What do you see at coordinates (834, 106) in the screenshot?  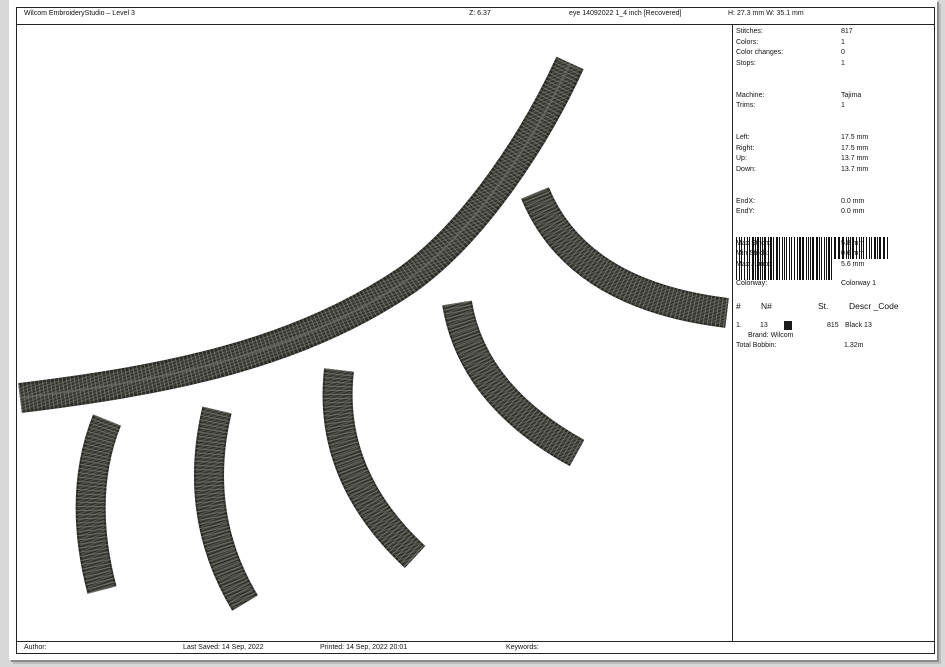 I see `stat-row: Trims: 1` at bounding box center [834, 106].